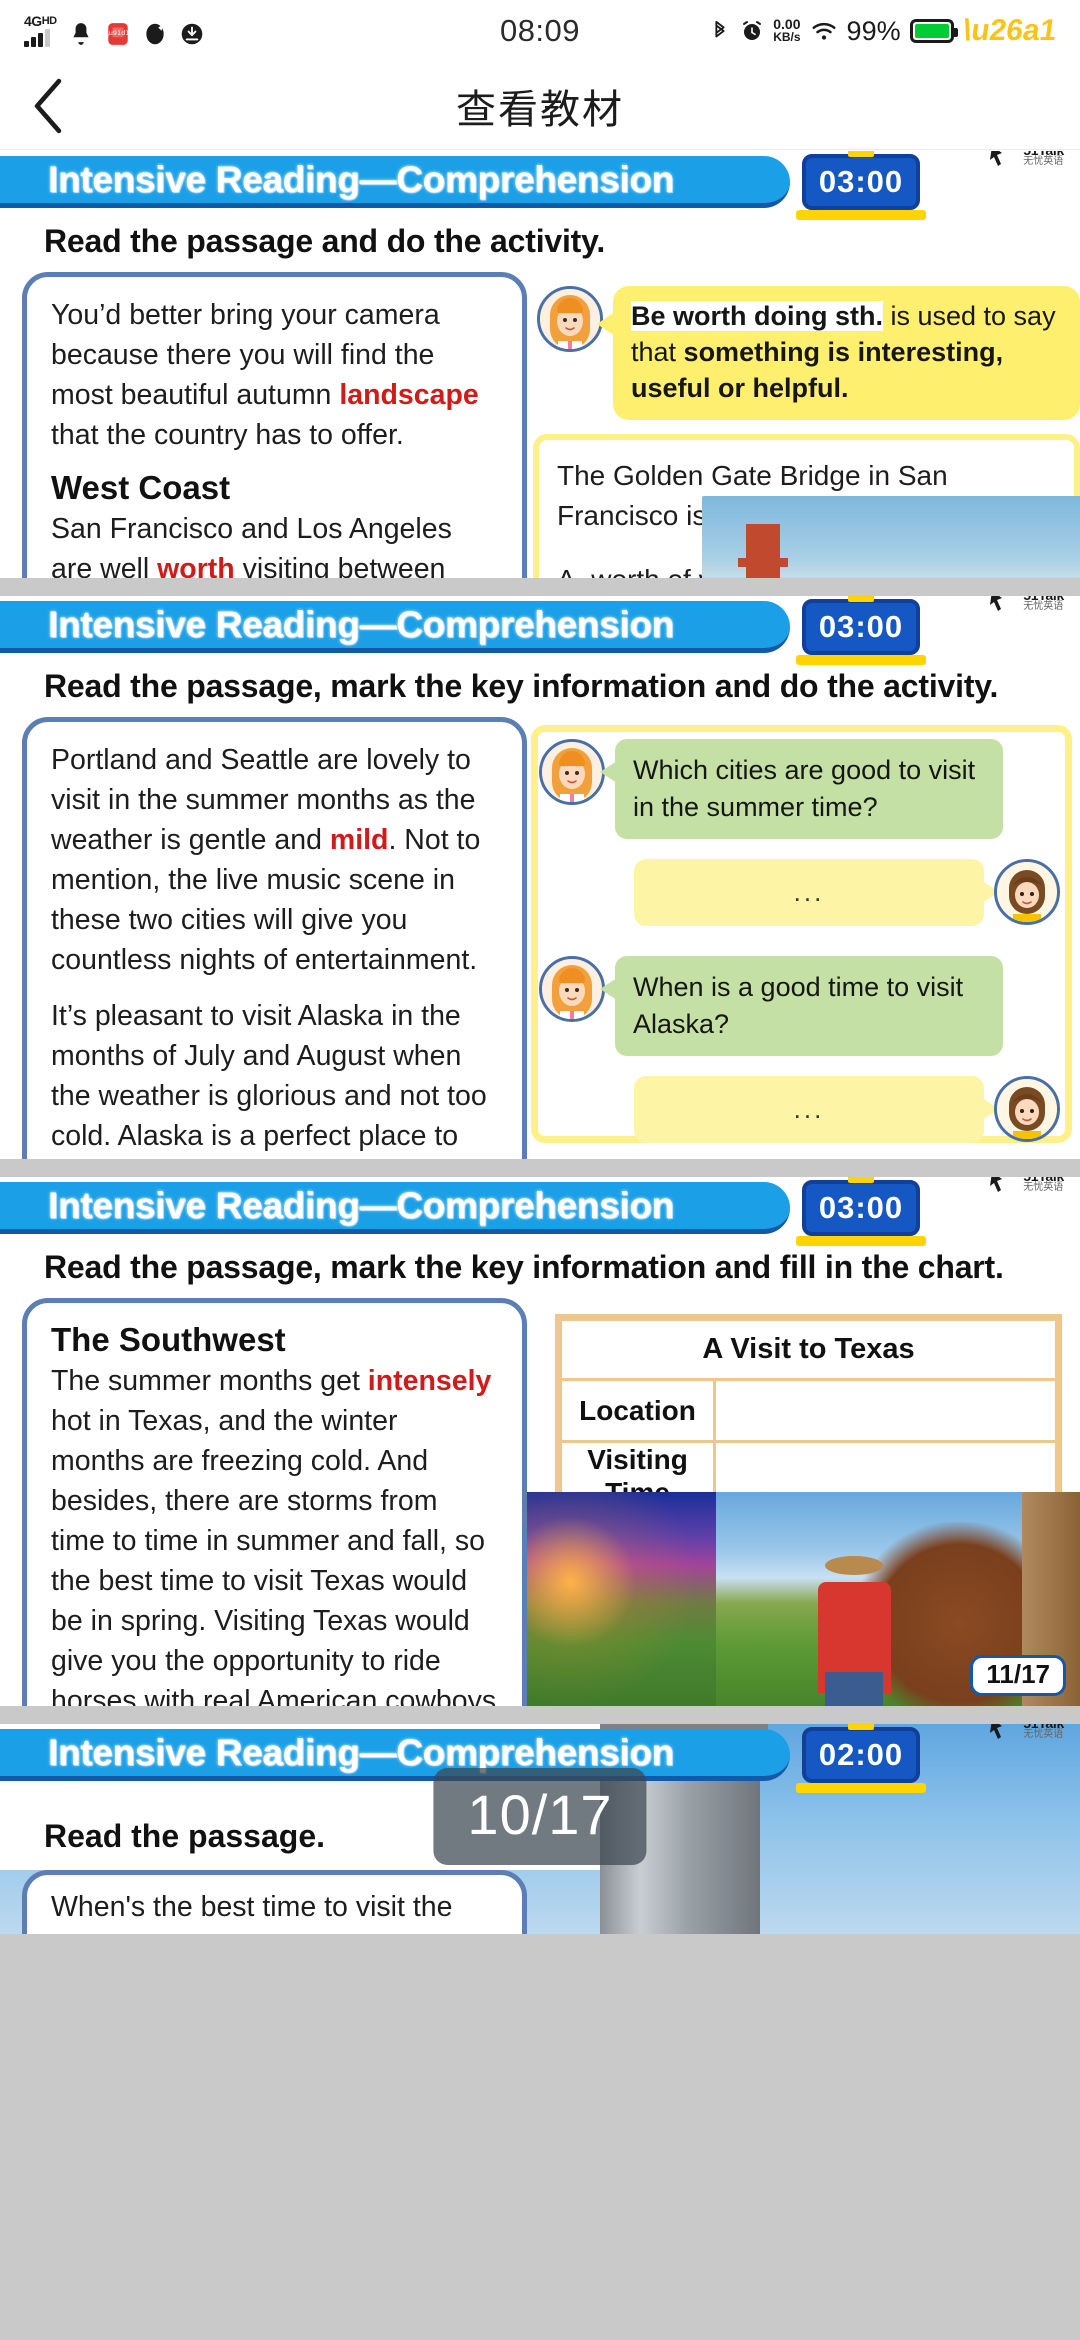  I want to click on bluetooth-icon, so click(720, 31).